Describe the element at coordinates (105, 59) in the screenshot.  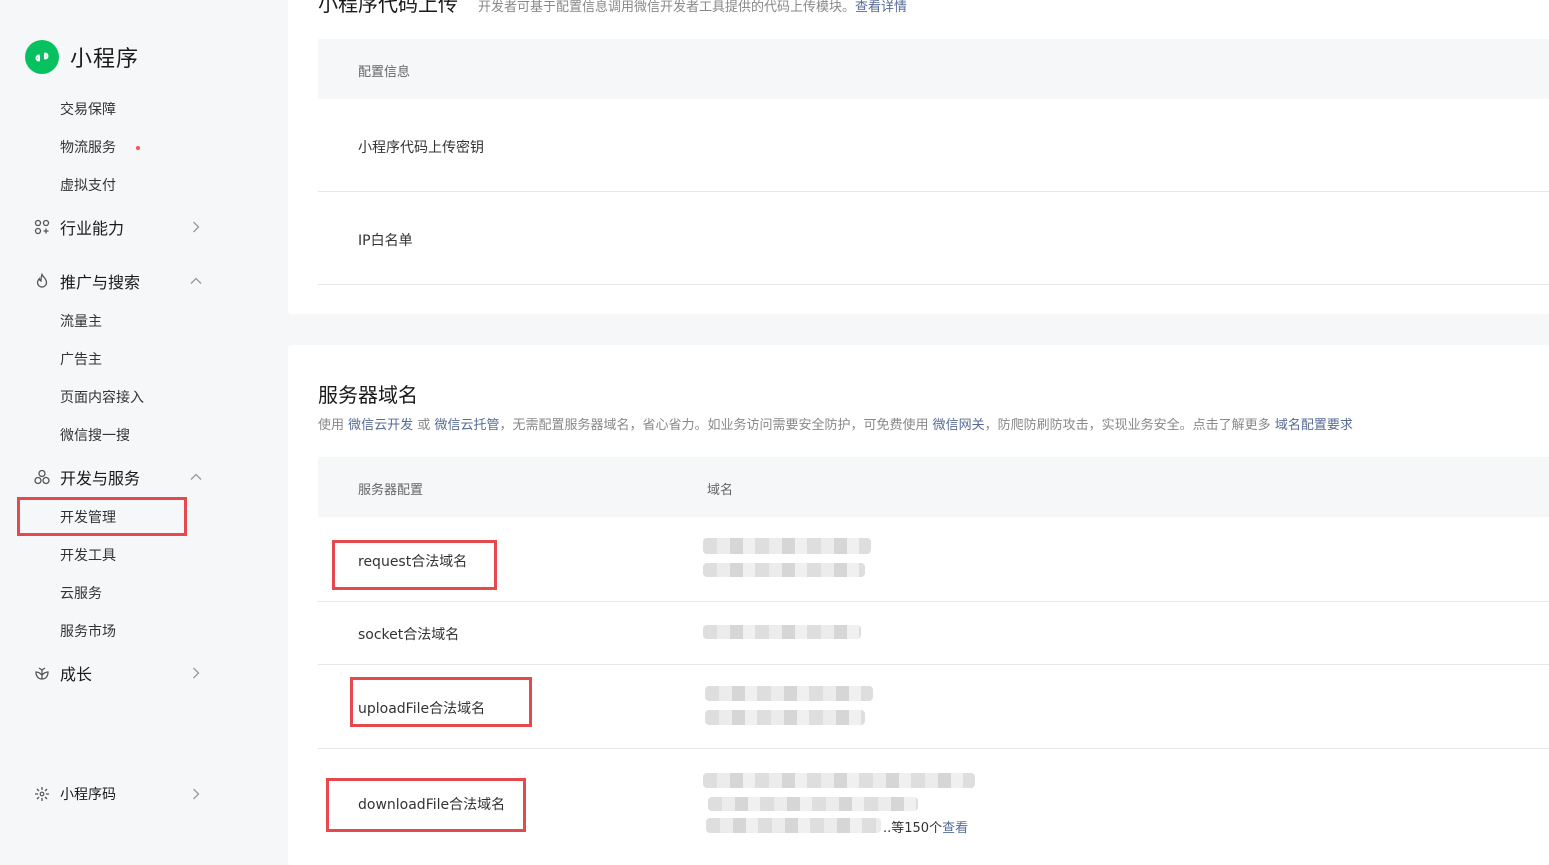
I see `app-title: 小程序` at that location.